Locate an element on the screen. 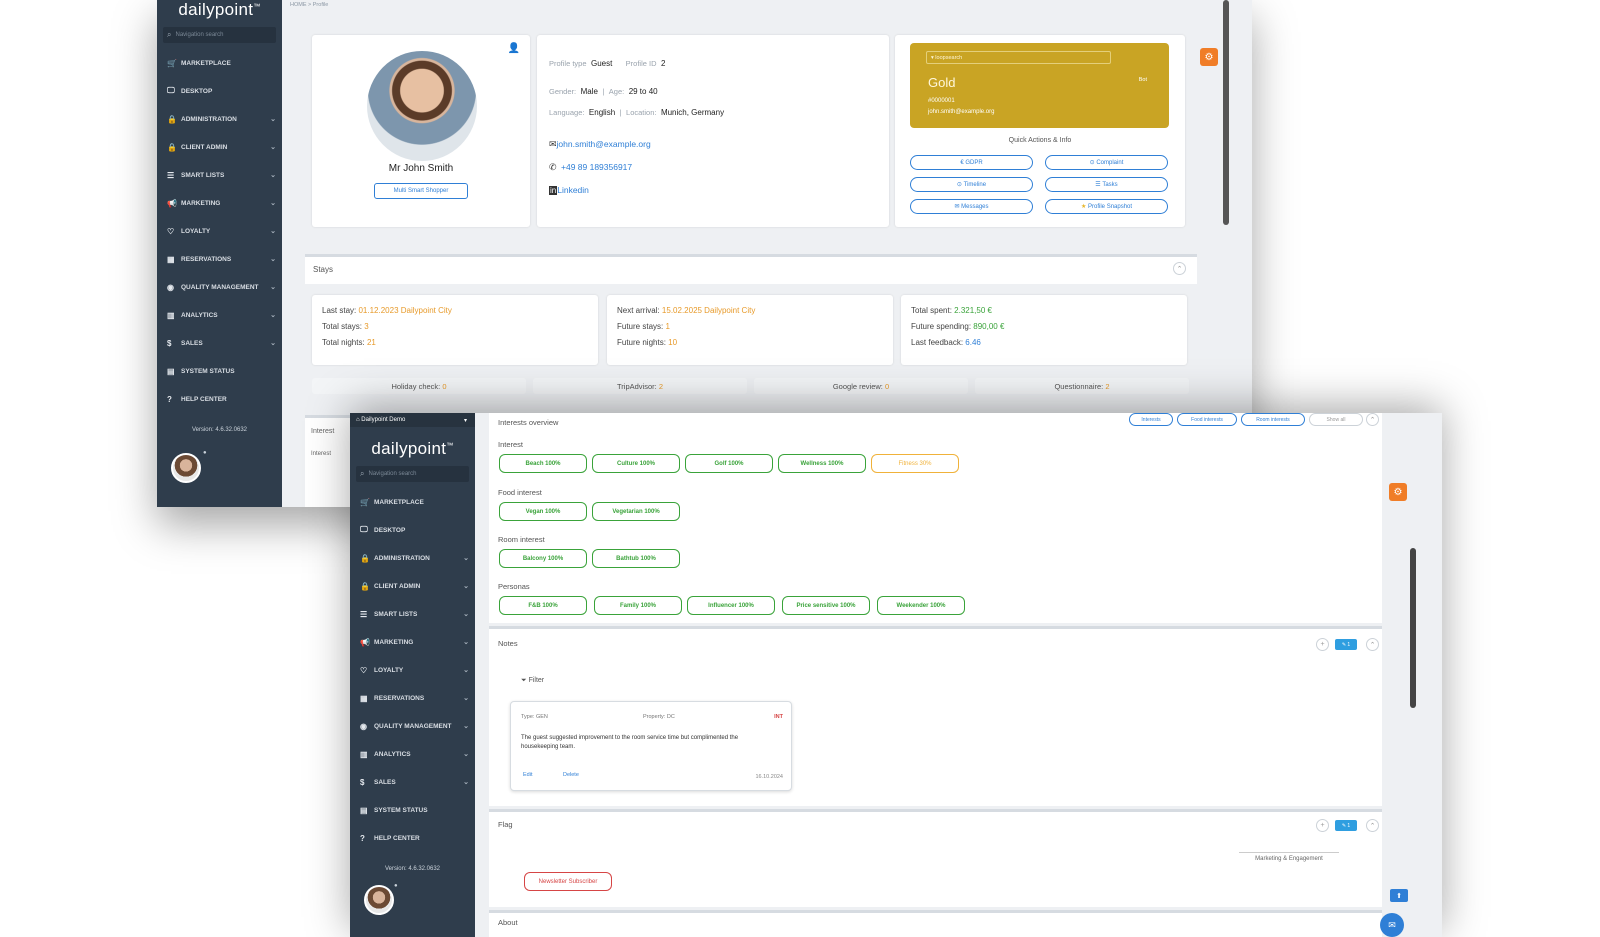  edit-flags-button: ✎ 1 is located at coordinates (1346, 825).